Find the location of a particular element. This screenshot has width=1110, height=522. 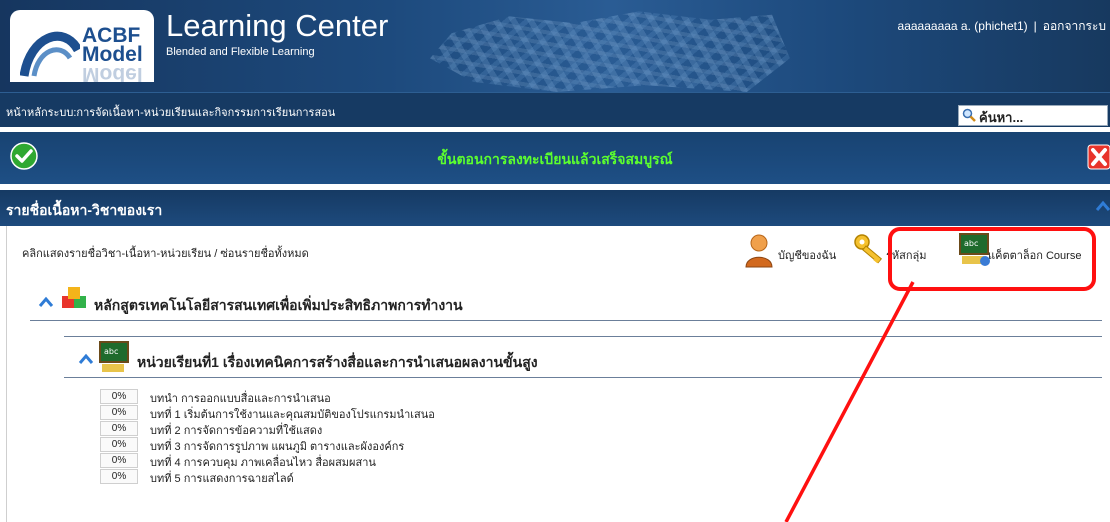

panel-title: รายชื่อเนื้อหา-วิชาของเรา is located at coordinates (84, 210).